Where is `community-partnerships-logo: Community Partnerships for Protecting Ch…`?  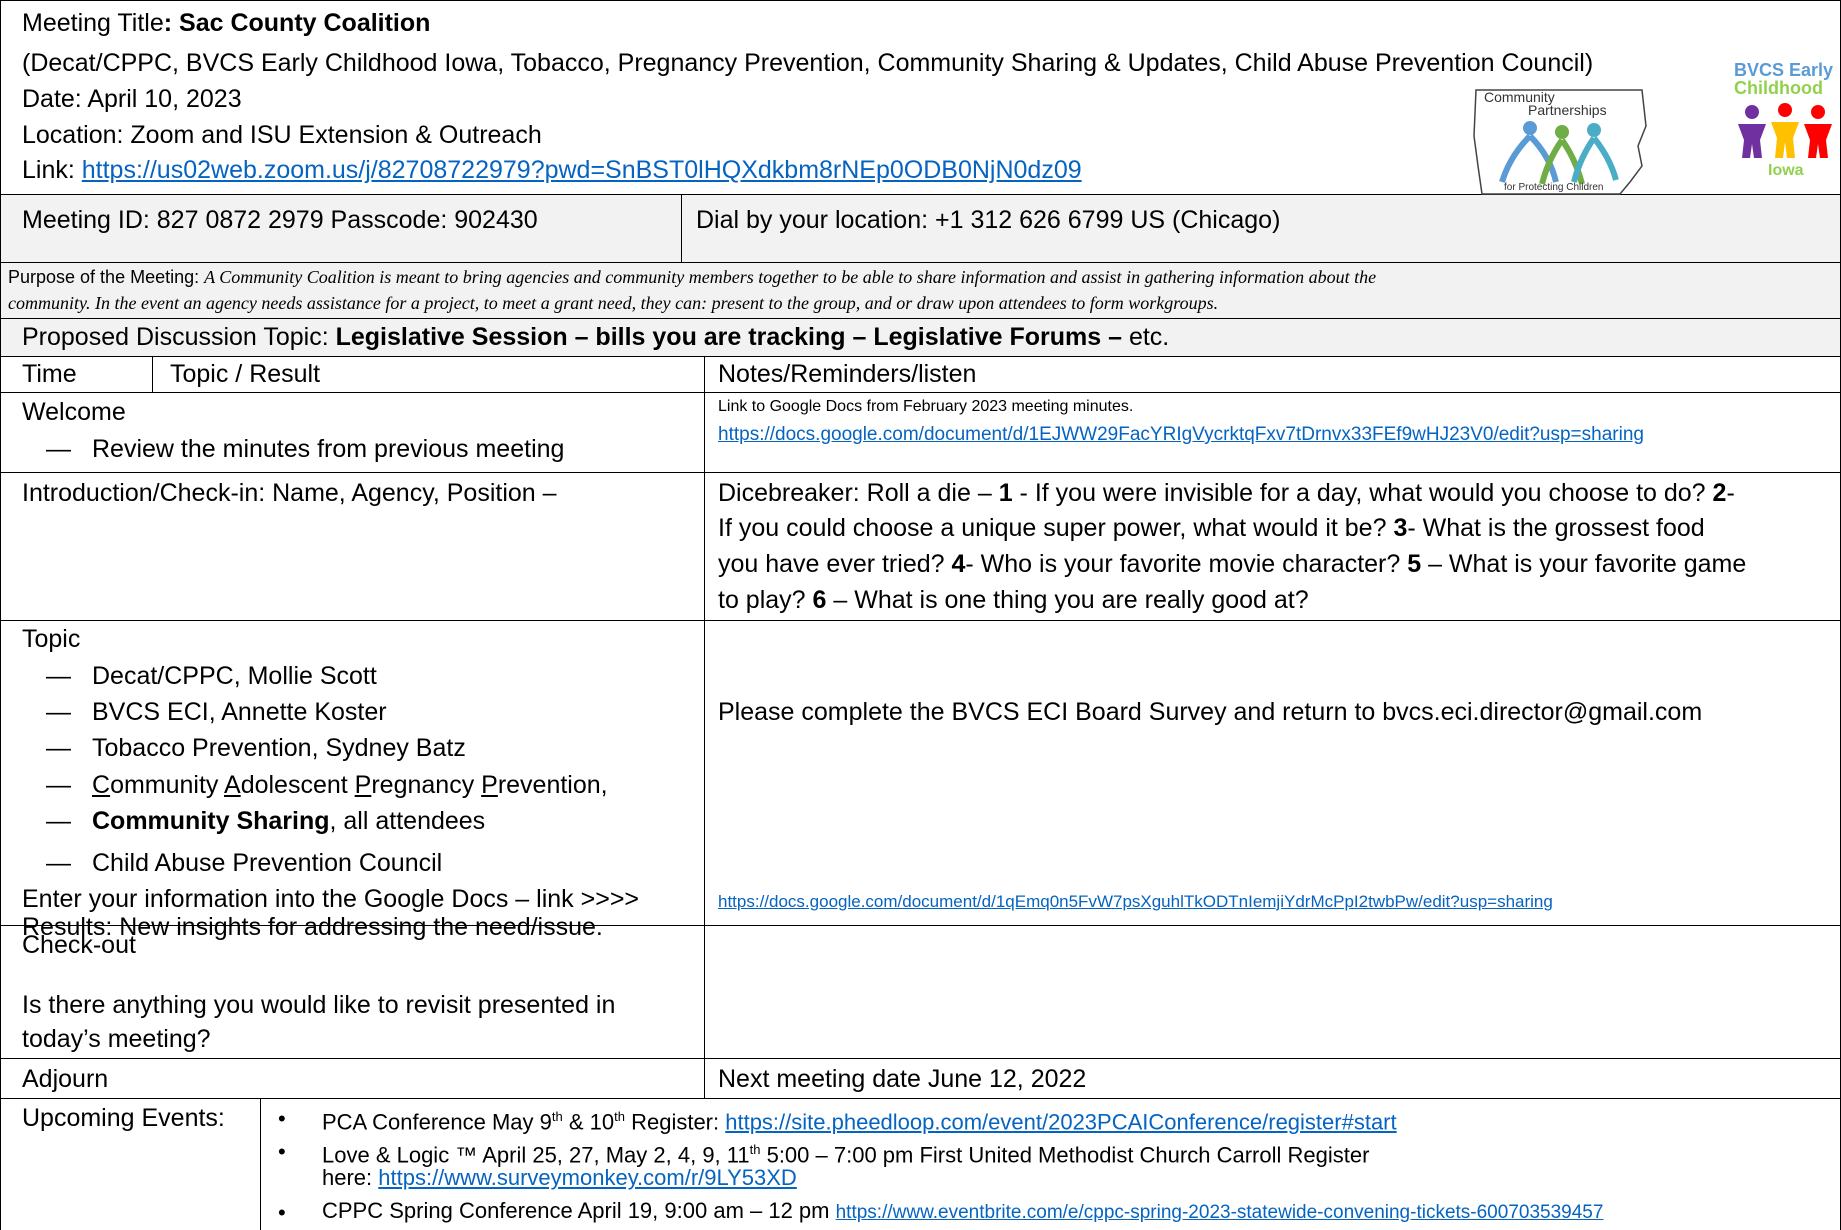
community-partnerships-logo: Community Partnerships for Protecting Ch… is located at coordinates (1560, 143).